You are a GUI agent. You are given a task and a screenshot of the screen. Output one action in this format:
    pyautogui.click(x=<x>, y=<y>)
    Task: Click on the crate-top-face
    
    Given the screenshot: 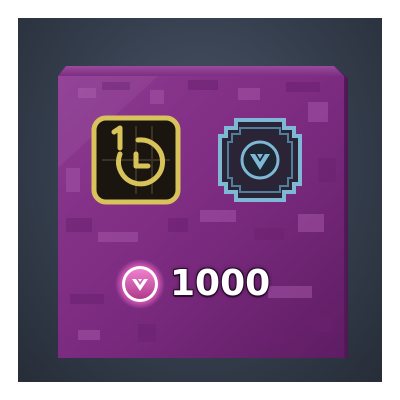 What is the action you would take?
    pyautogui.click(x=201, y=71)
    